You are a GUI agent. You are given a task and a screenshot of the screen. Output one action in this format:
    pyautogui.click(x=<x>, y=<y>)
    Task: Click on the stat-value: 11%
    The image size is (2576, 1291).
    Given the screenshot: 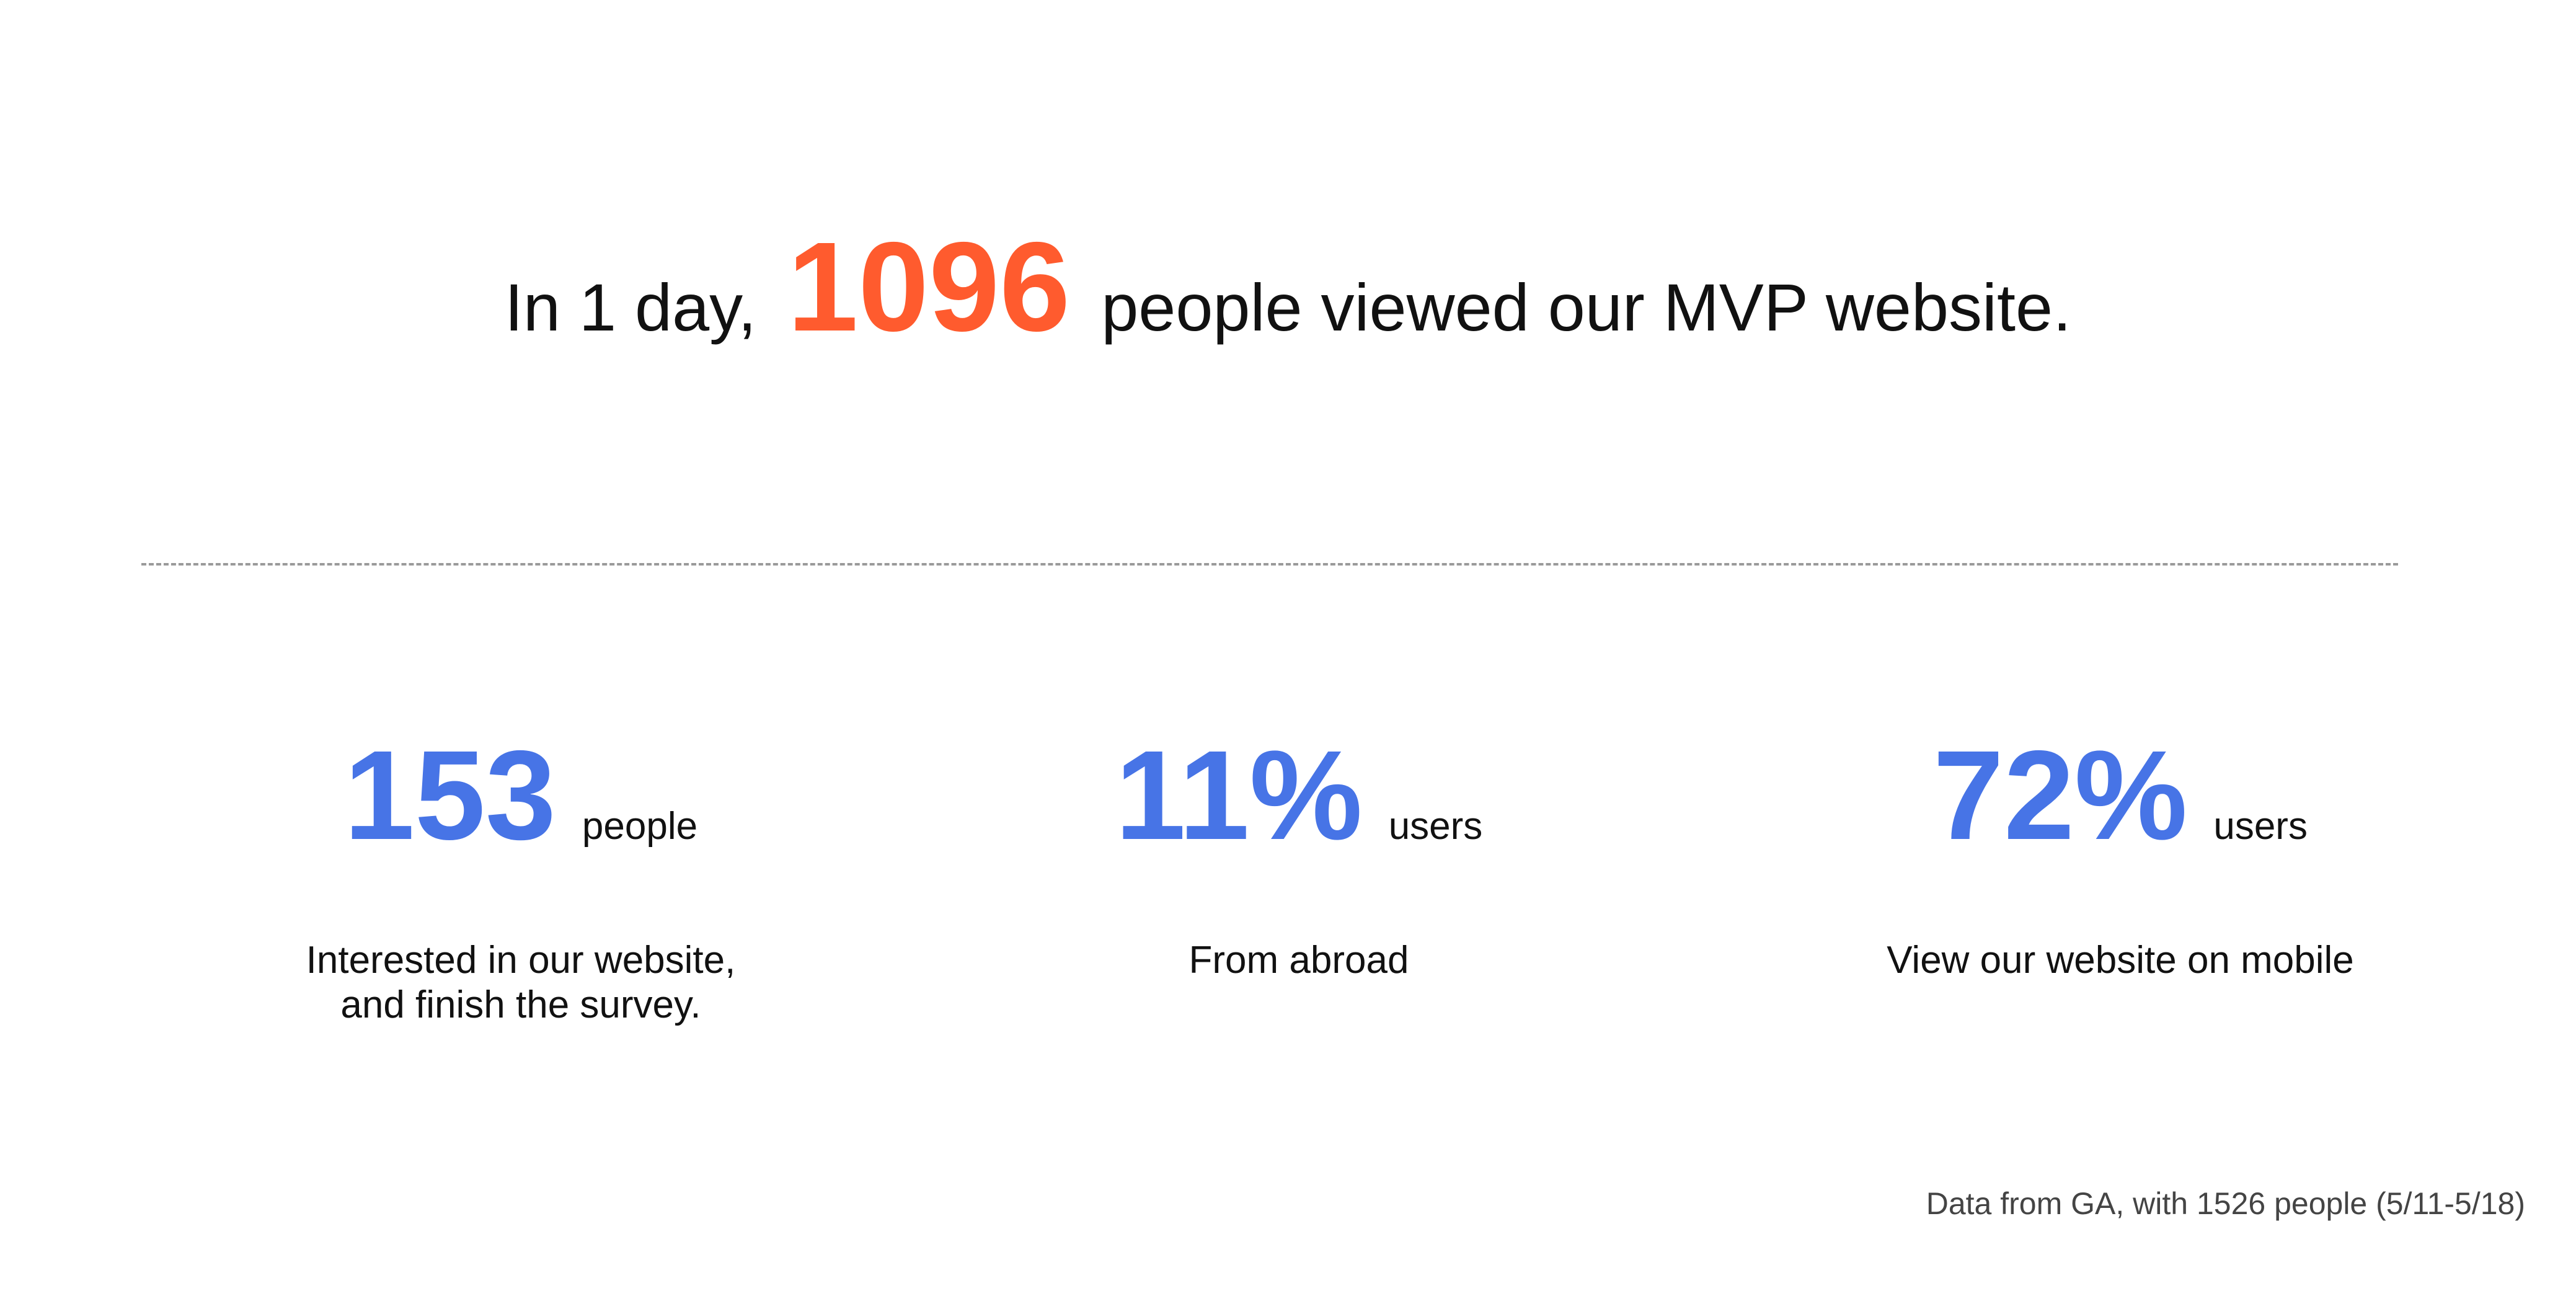 What is the action you would take?
    pyautogui.click(x=1239, y=795)
    